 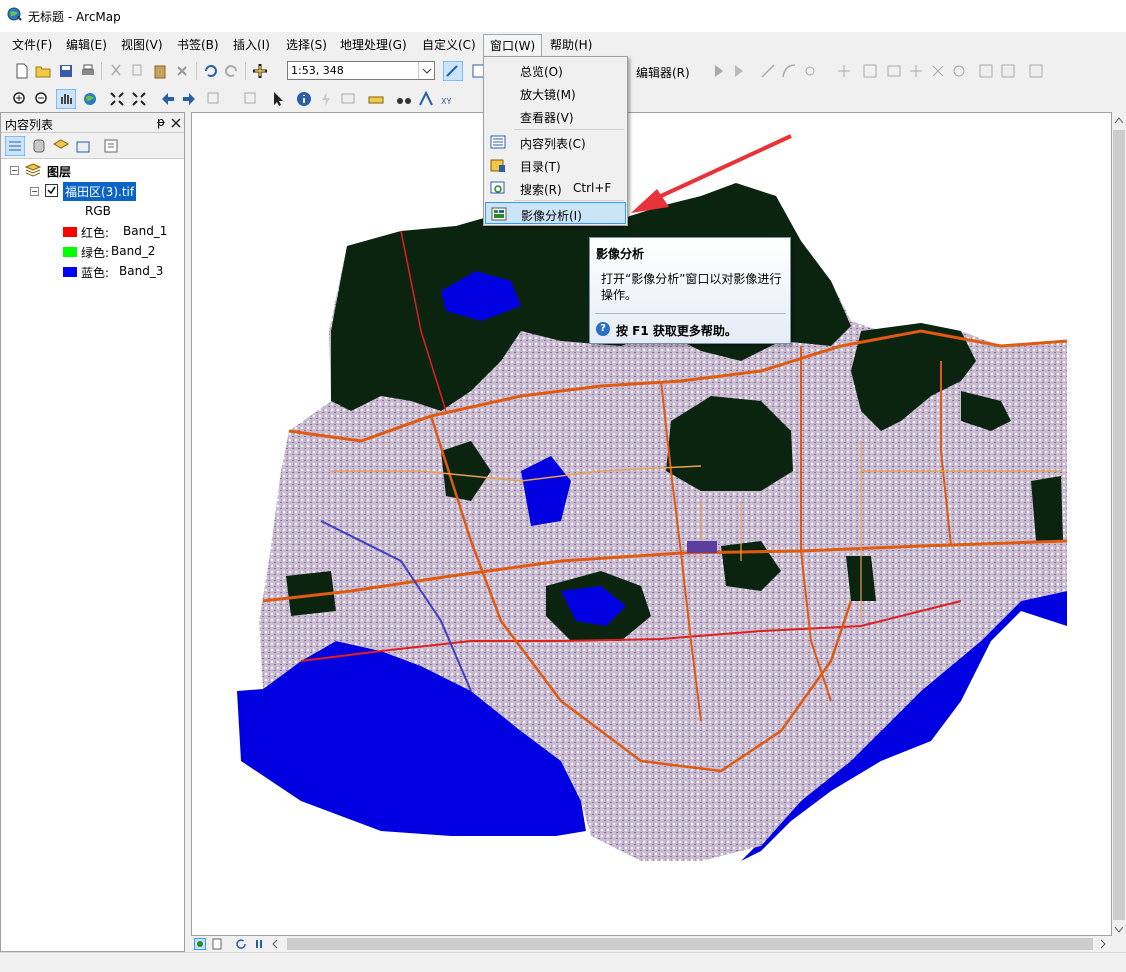 I want to click on open-folder-icon, so click(x=43, y=71).